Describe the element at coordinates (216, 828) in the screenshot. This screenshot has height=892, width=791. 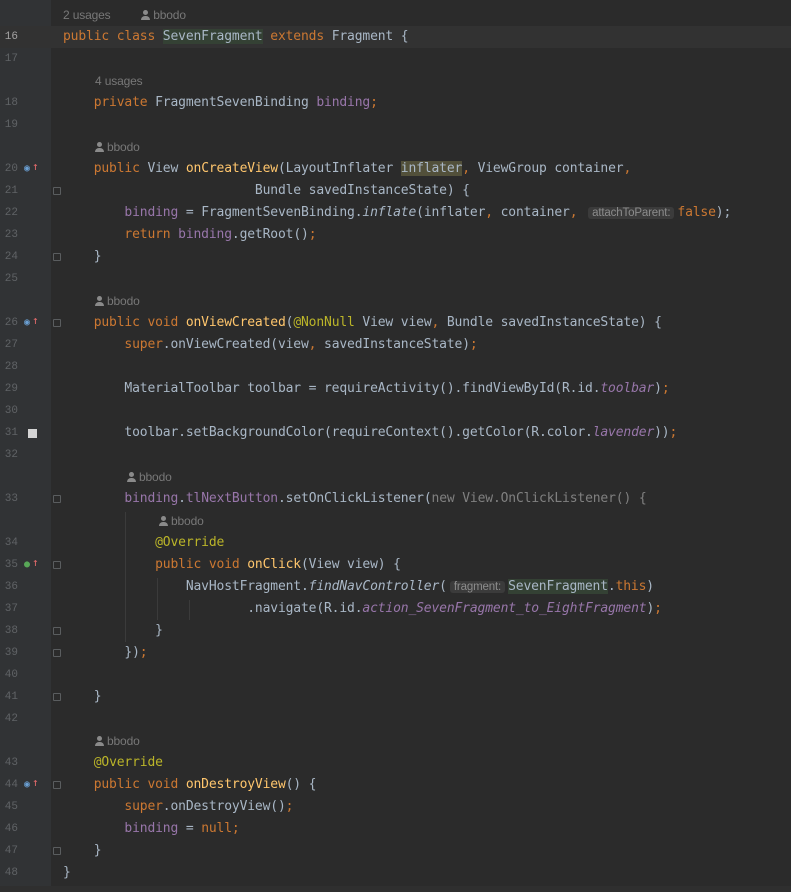
I see `code-token: null` at that location.